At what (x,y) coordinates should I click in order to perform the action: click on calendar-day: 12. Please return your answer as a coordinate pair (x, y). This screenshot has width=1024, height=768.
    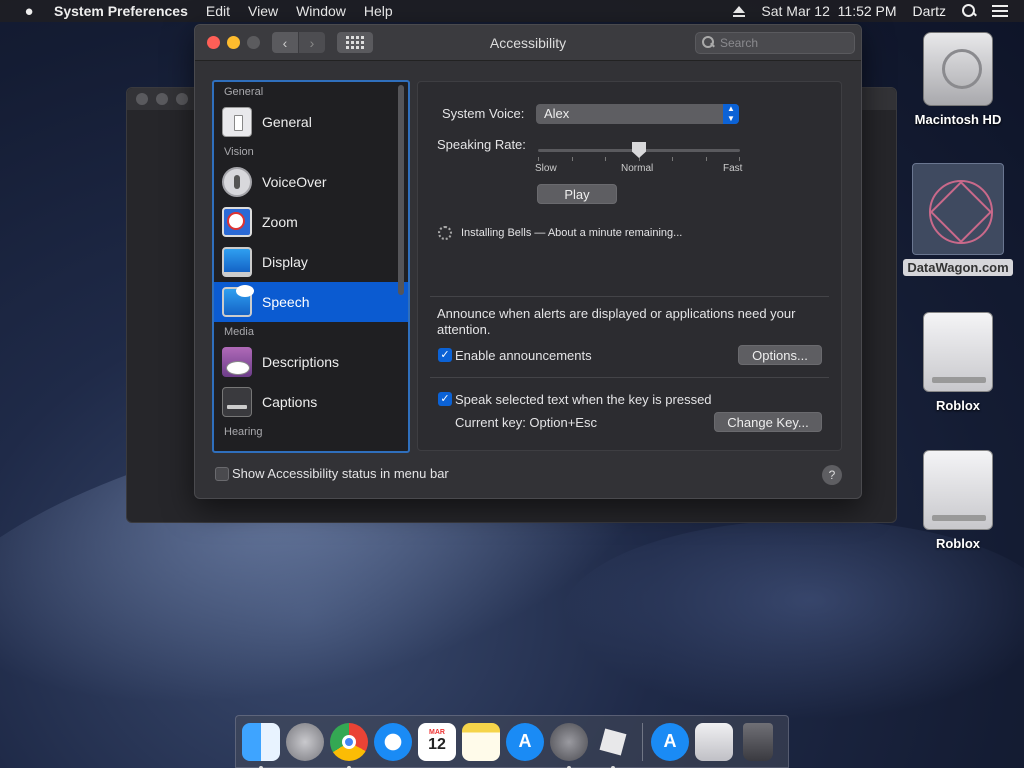
    Looking at the image, I should click on (437, 744).